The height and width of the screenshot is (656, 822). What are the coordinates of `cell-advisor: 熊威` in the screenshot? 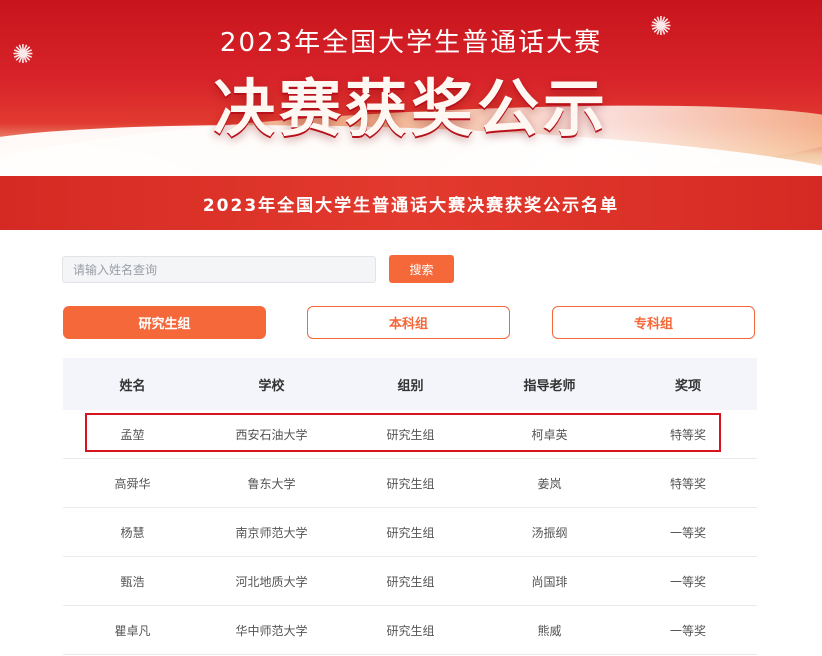 It's located at (549, 630).